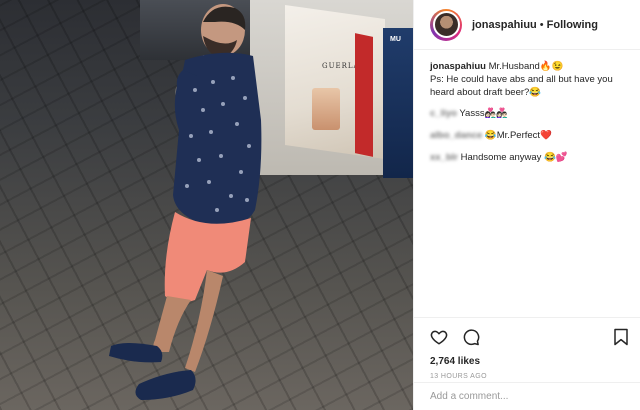 The image size is (640, 410). I want to click on caption-text: Mr.Husband🔥😉, so click(526, 66).